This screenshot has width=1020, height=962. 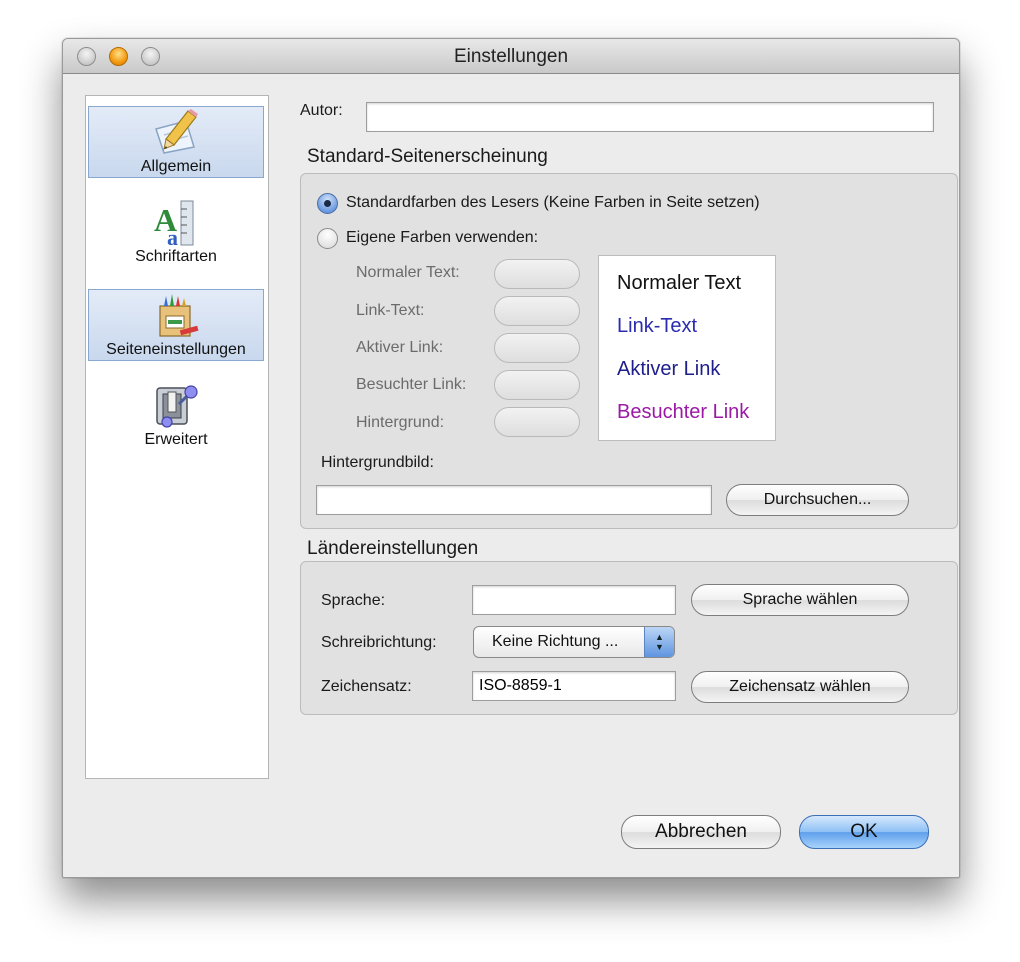 I want to click on active-link-color-well, so click(x=537, y=348).